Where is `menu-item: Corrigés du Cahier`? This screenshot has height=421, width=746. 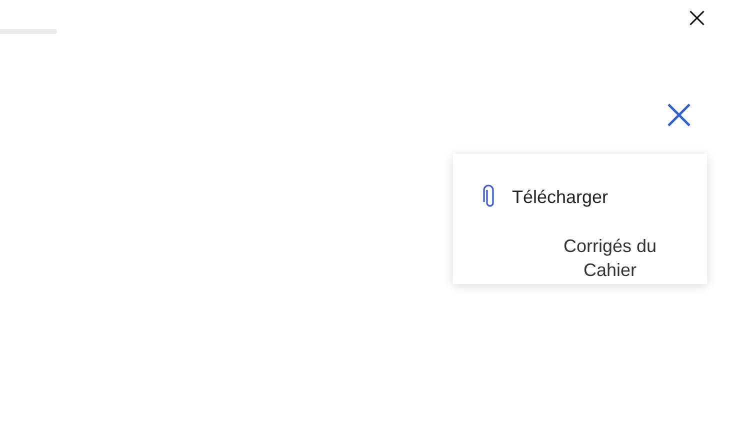 menu-item: Corrigés du Cahier is located at coordinates (610, 258).